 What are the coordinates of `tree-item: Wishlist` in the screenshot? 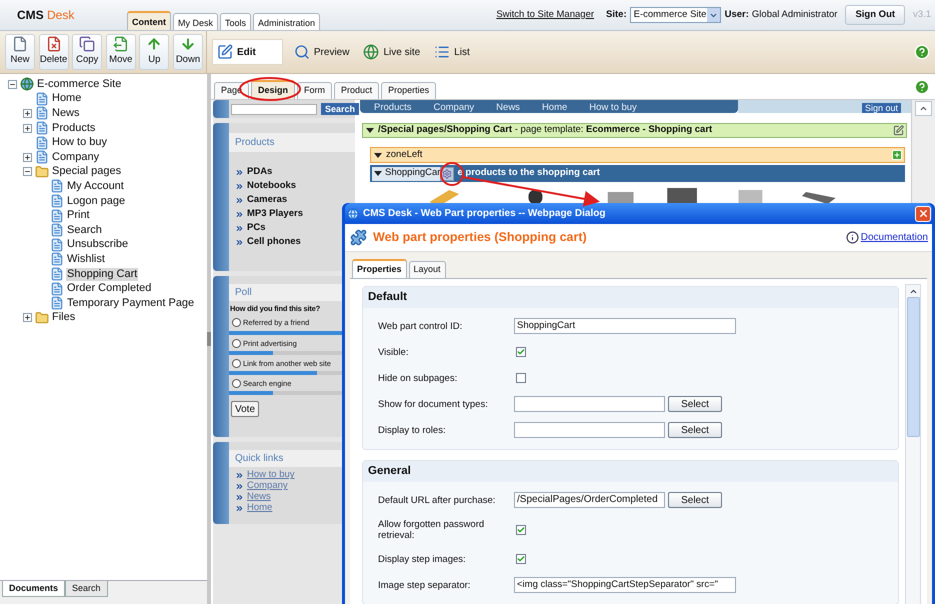 It's located at (86, 259).